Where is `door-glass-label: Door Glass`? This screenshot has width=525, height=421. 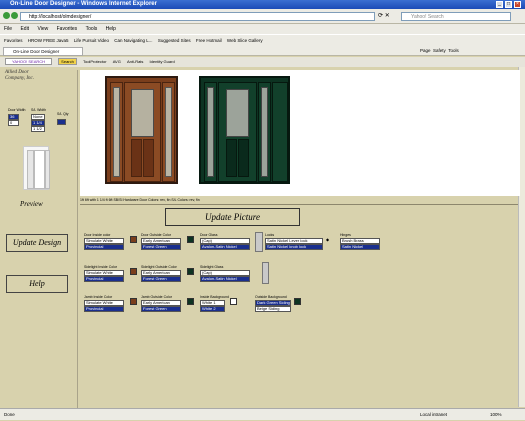
door-glass-label: Door Glass is located at coordinates (209, 235).